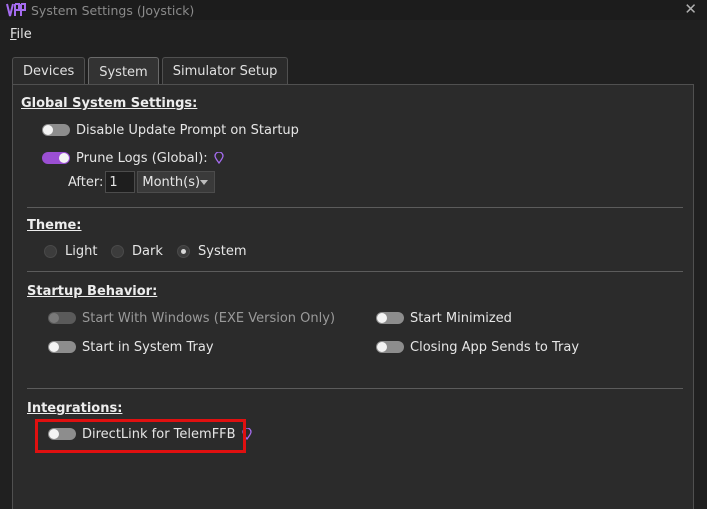 This screenshot has width=707, height=509. Describe the element at coordinates (187, 130) in the screenshot. I see `disable-update-label: Disable Update Prompt on Startup` at that location.